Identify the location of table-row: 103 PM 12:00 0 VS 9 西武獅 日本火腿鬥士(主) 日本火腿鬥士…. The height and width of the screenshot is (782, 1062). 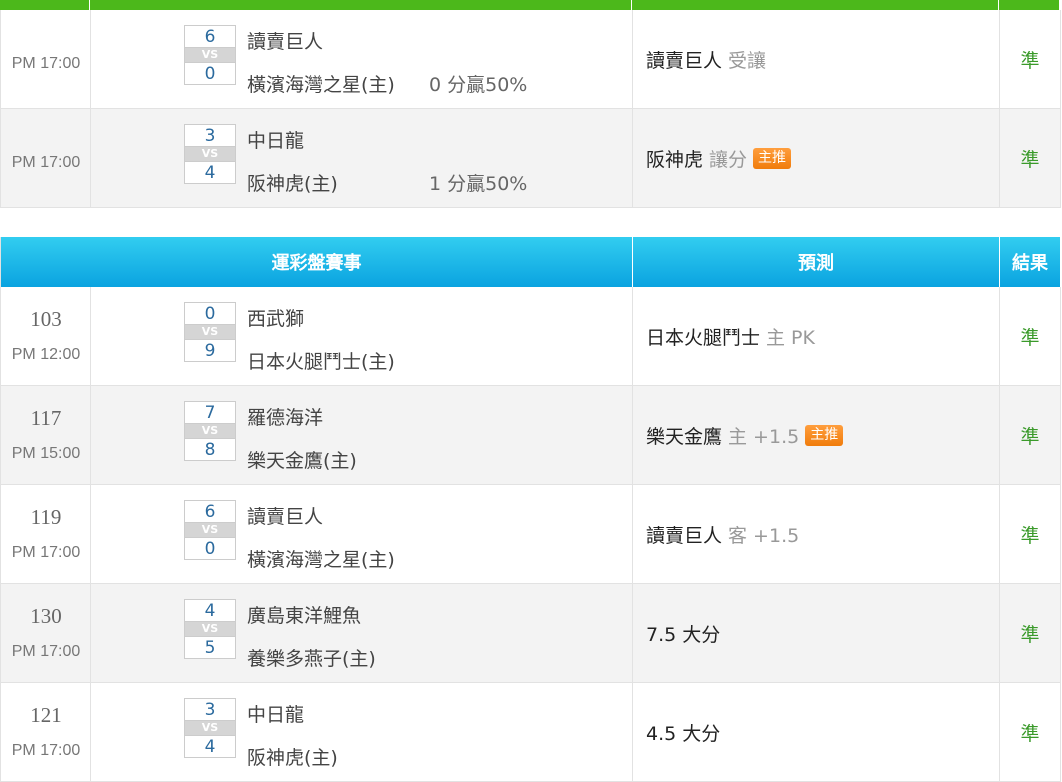
(531, 336).